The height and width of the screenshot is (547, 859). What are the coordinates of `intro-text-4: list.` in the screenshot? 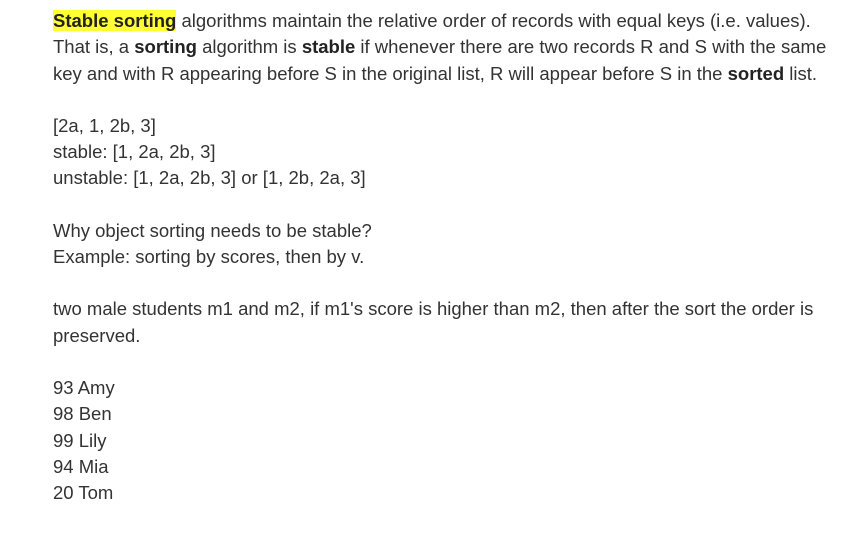 It's located at (801, 73).